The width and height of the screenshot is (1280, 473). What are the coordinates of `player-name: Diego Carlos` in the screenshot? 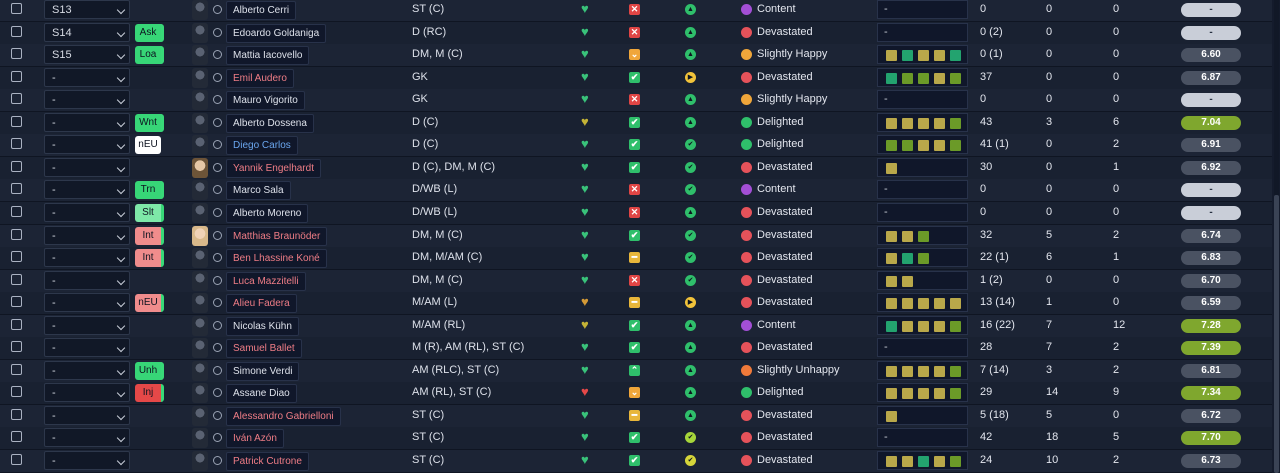 It's located at (262, 146).